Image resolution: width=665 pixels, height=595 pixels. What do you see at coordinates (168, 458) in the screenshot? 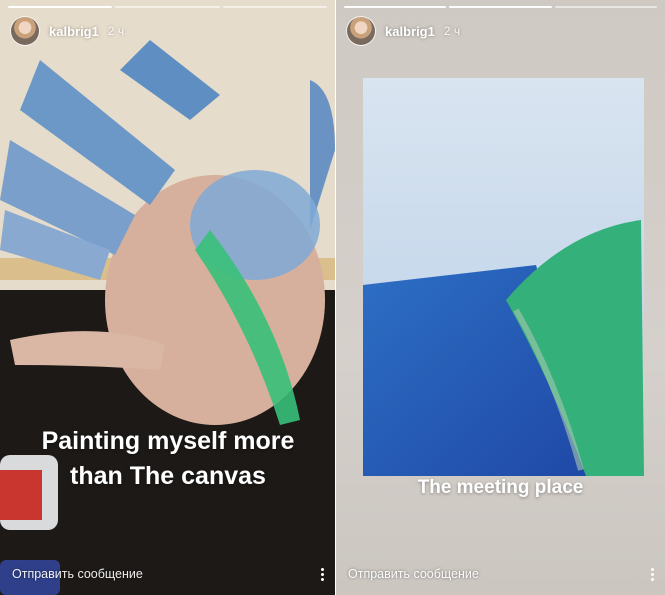
I see `story-caption: Painting myself more than The canvas` at bounding box center [168, 458].